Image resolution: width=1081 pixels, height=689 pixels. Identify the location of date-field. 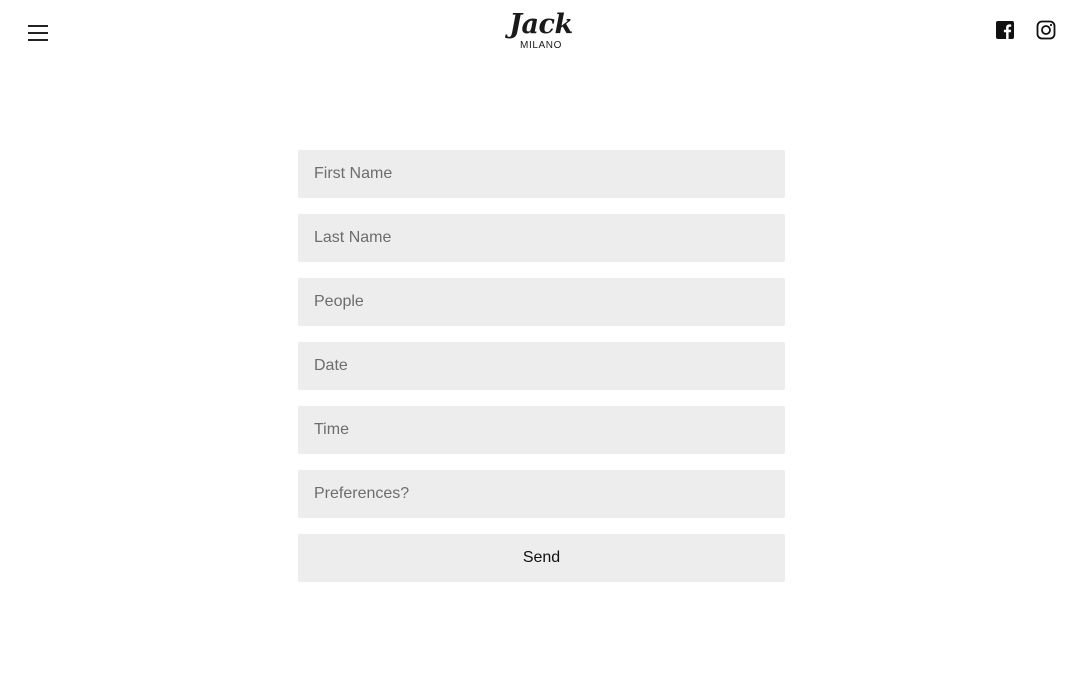
(541, 366).